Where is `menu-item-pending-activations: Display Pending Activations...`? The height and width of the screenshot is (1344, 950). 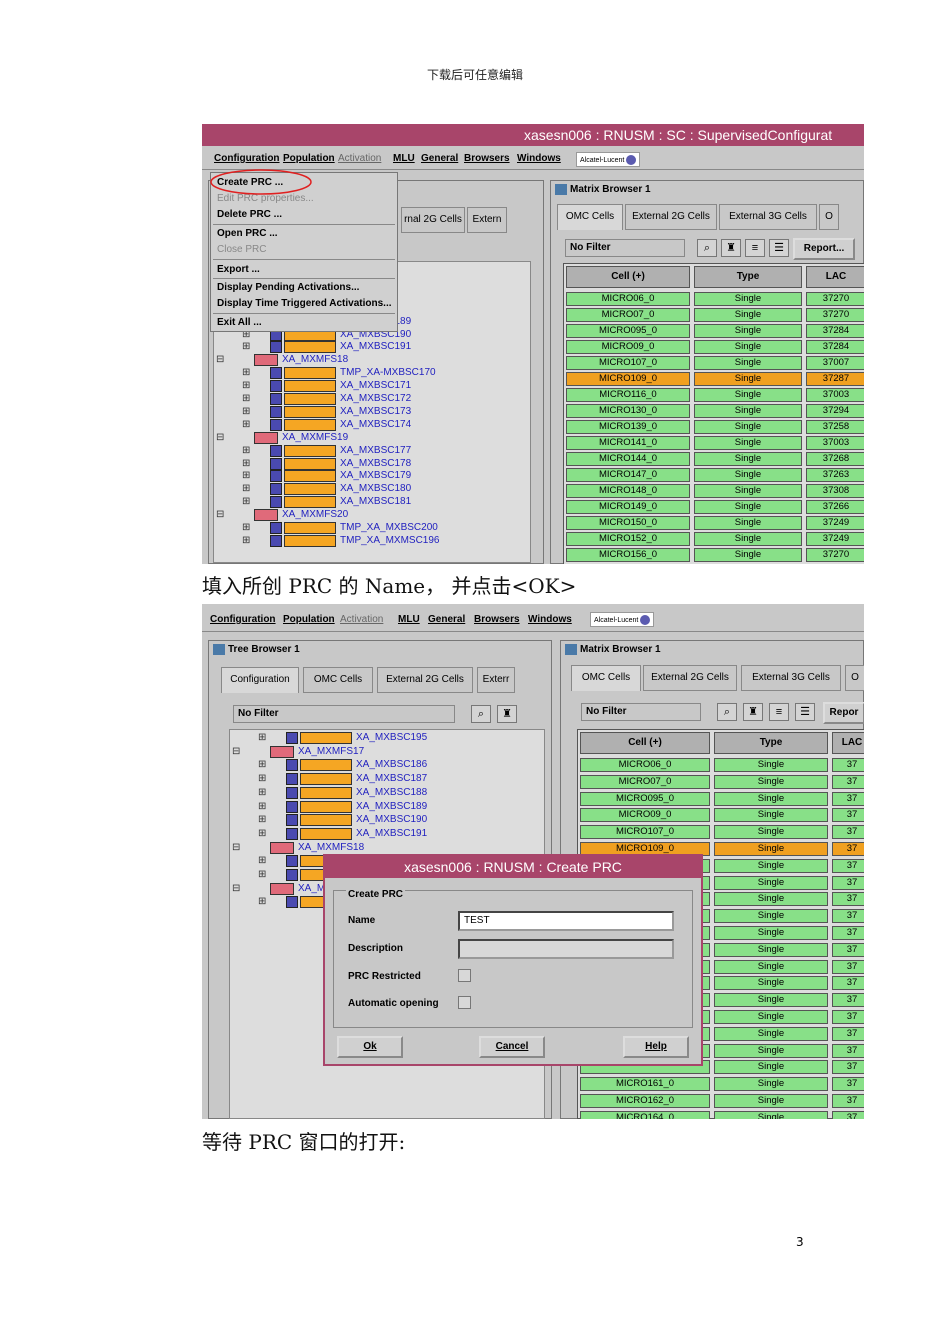
menu-item-pending-activations: Display Pending Activations... is located at coordinates (288, 287).